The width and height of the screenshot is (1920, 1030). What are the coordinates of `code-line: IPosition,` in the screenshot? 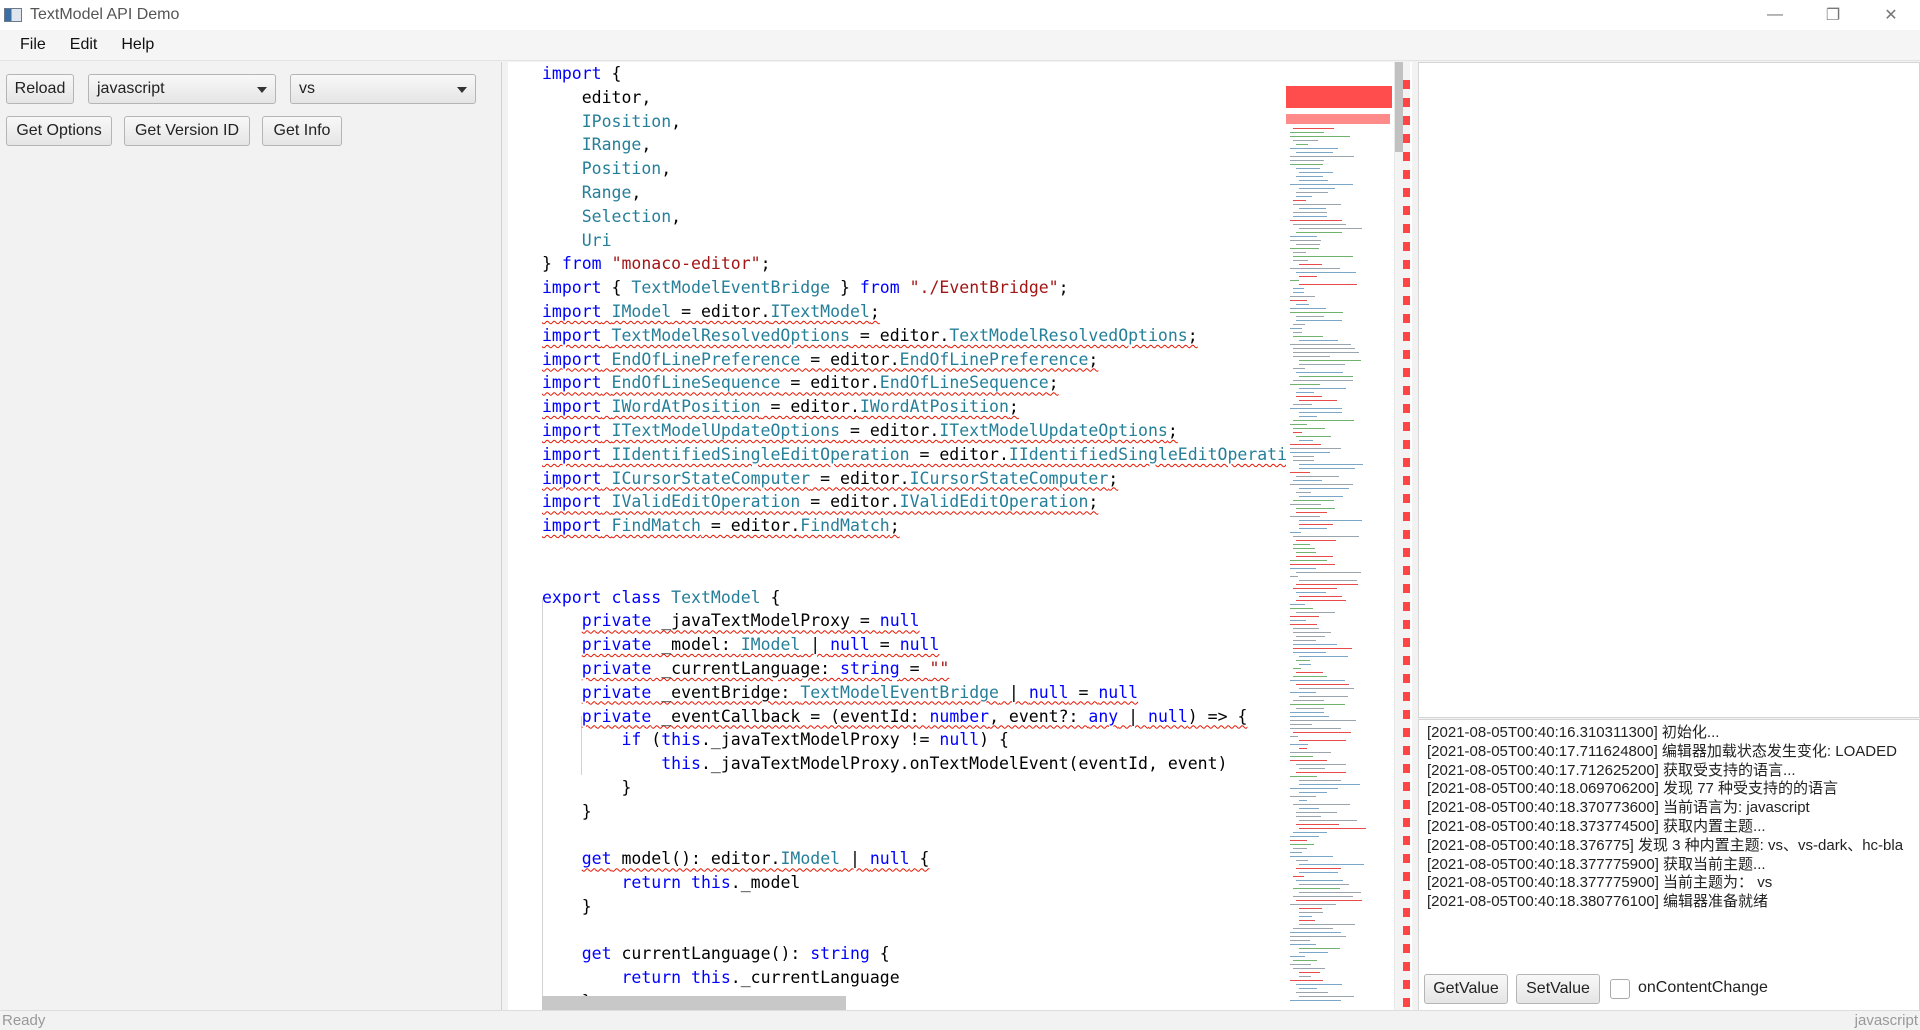 It's located at (924, 122).